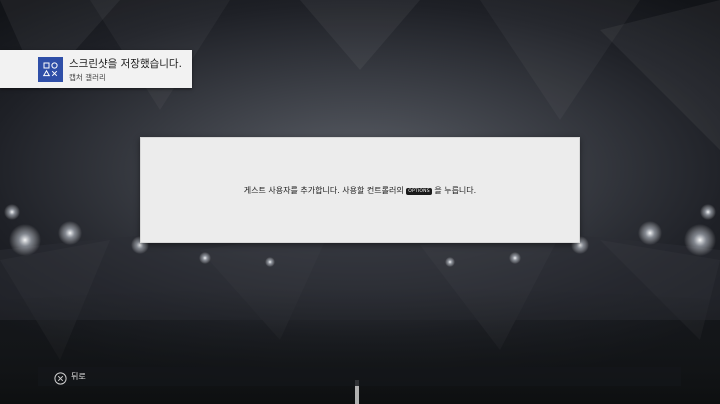 This screenshot has width=720, height=404. Describe the element at coordinates (359, 376) in the screenshot. I see `footer-bar: 뒤로` at that location.